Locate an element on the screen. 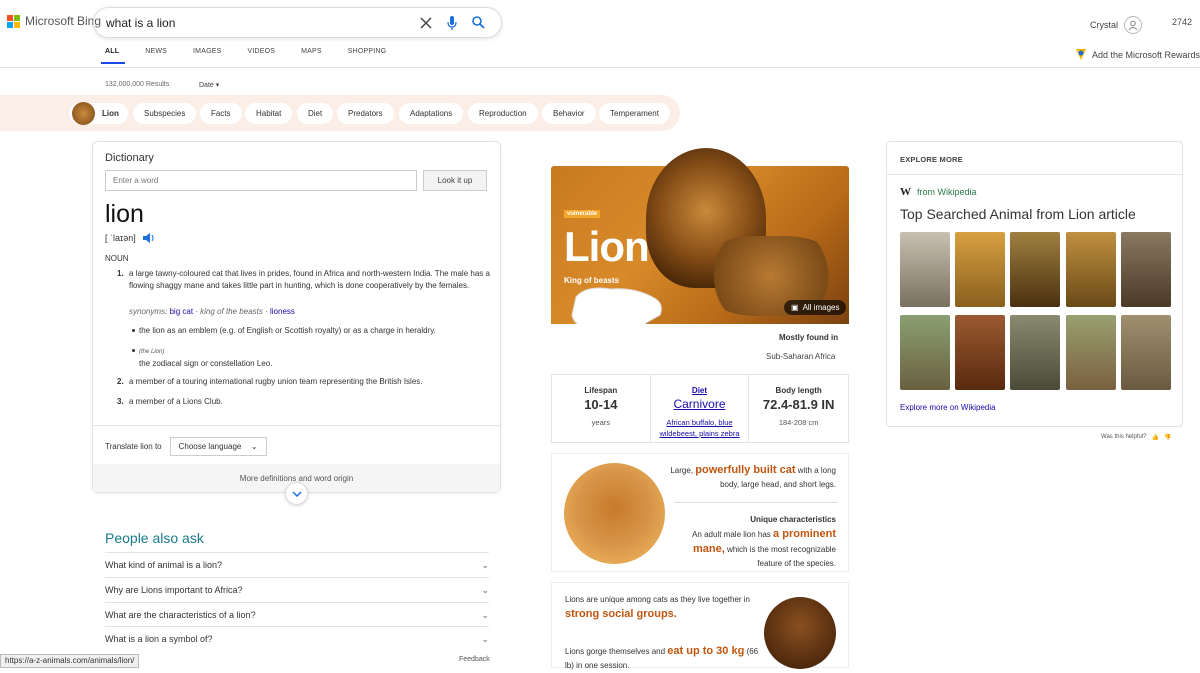 The height and width of the screenshot is (673, 1200). social-fact-highlight: strong social groups. is located at coordinates (621, 614).